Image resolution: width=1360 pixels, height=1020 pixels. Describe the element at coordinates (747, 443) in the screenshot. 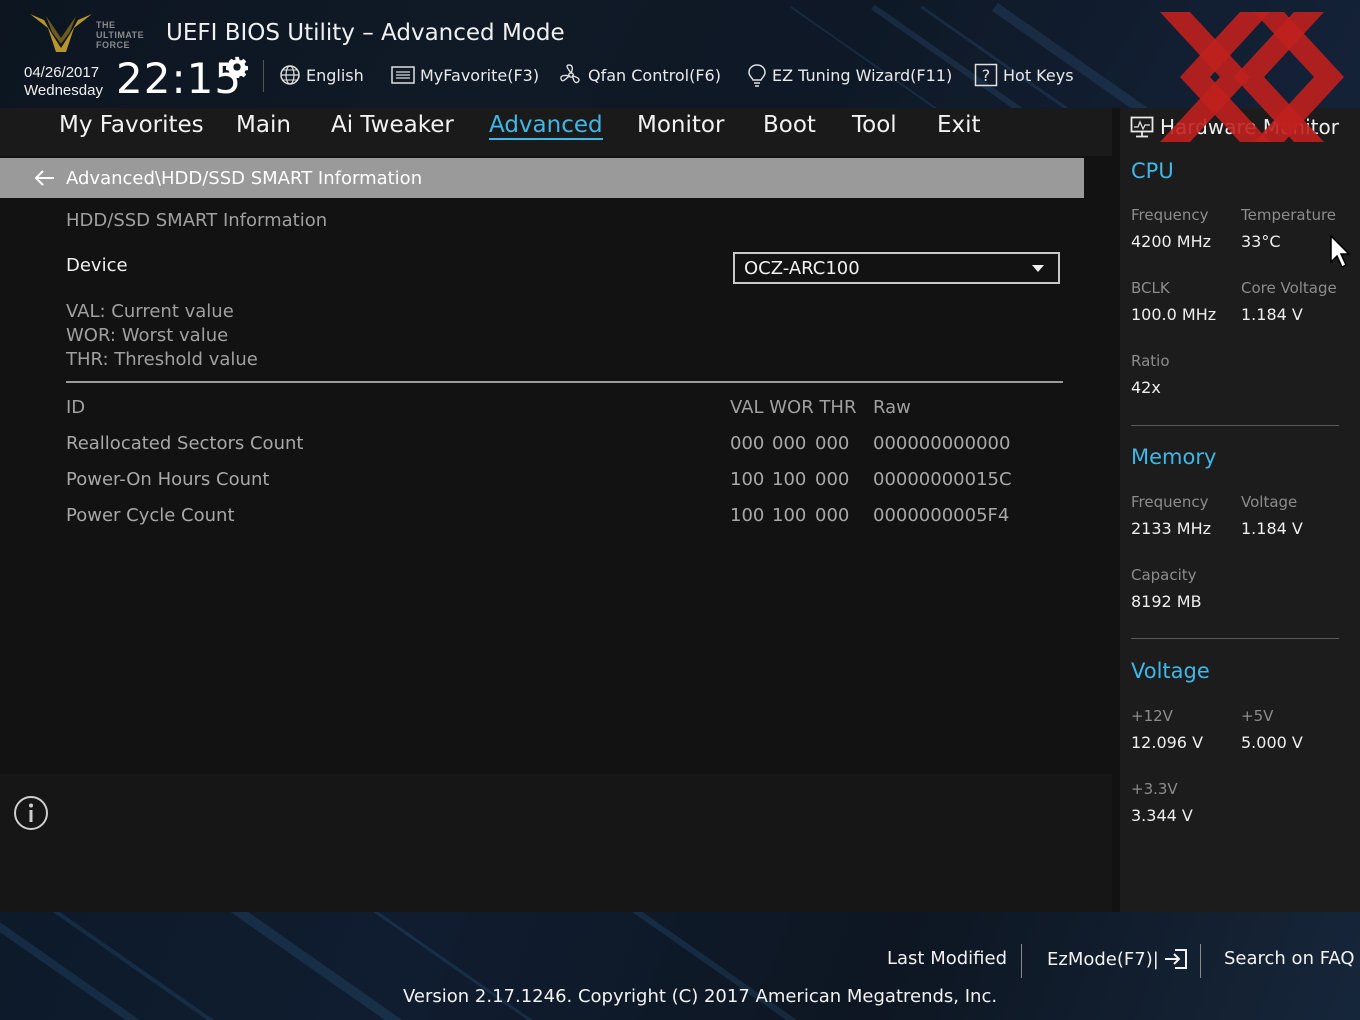

I see `row-val: 000` at that location.